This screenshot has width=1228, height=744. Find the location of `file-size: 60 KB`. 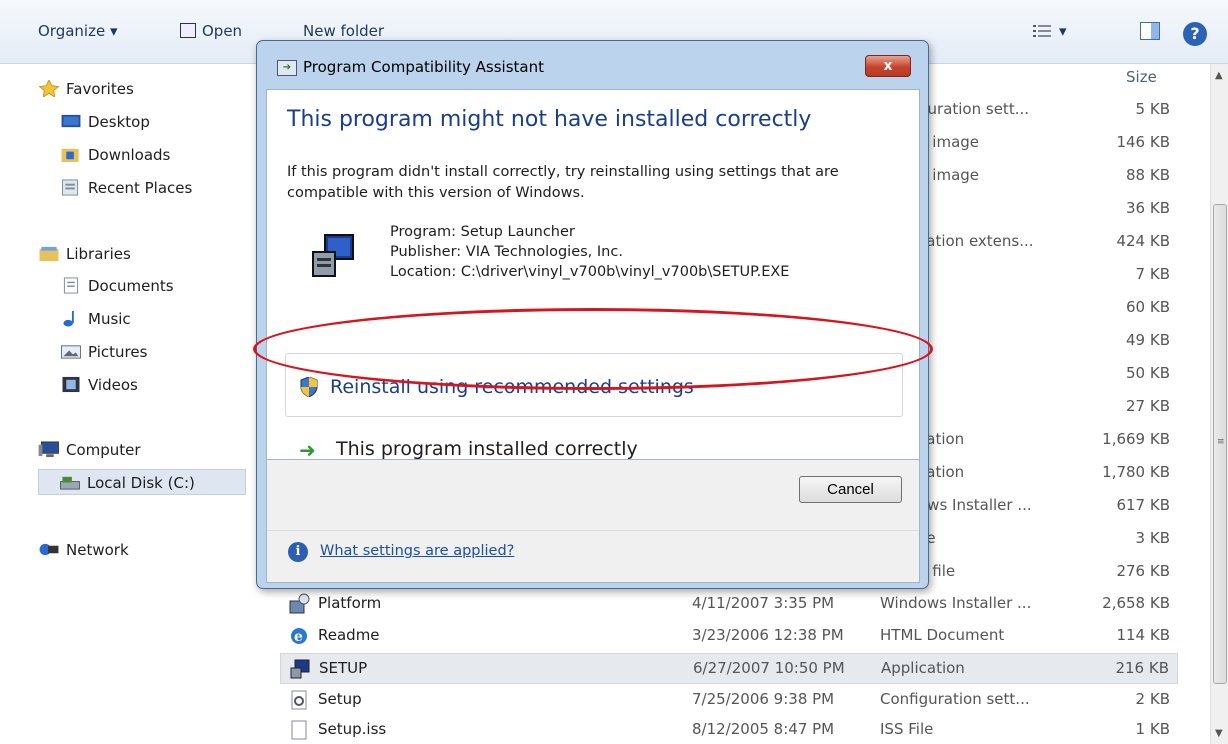

file-size: 60 KB is located at coordinates (1148, 307).